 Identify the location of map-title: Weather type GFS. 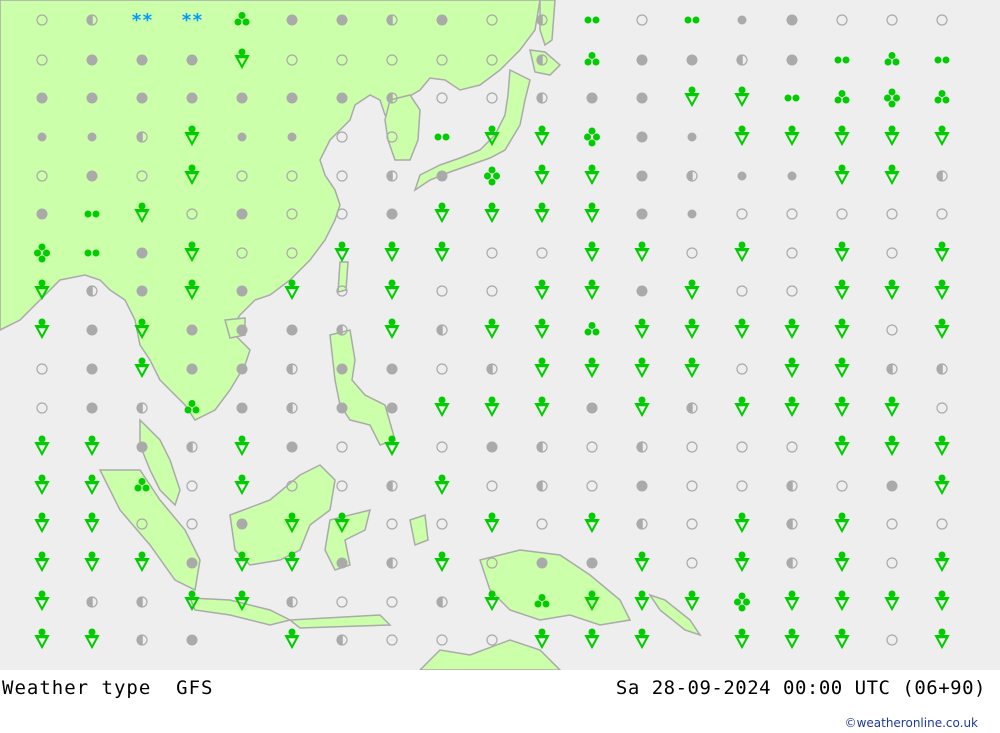
(108, 688).